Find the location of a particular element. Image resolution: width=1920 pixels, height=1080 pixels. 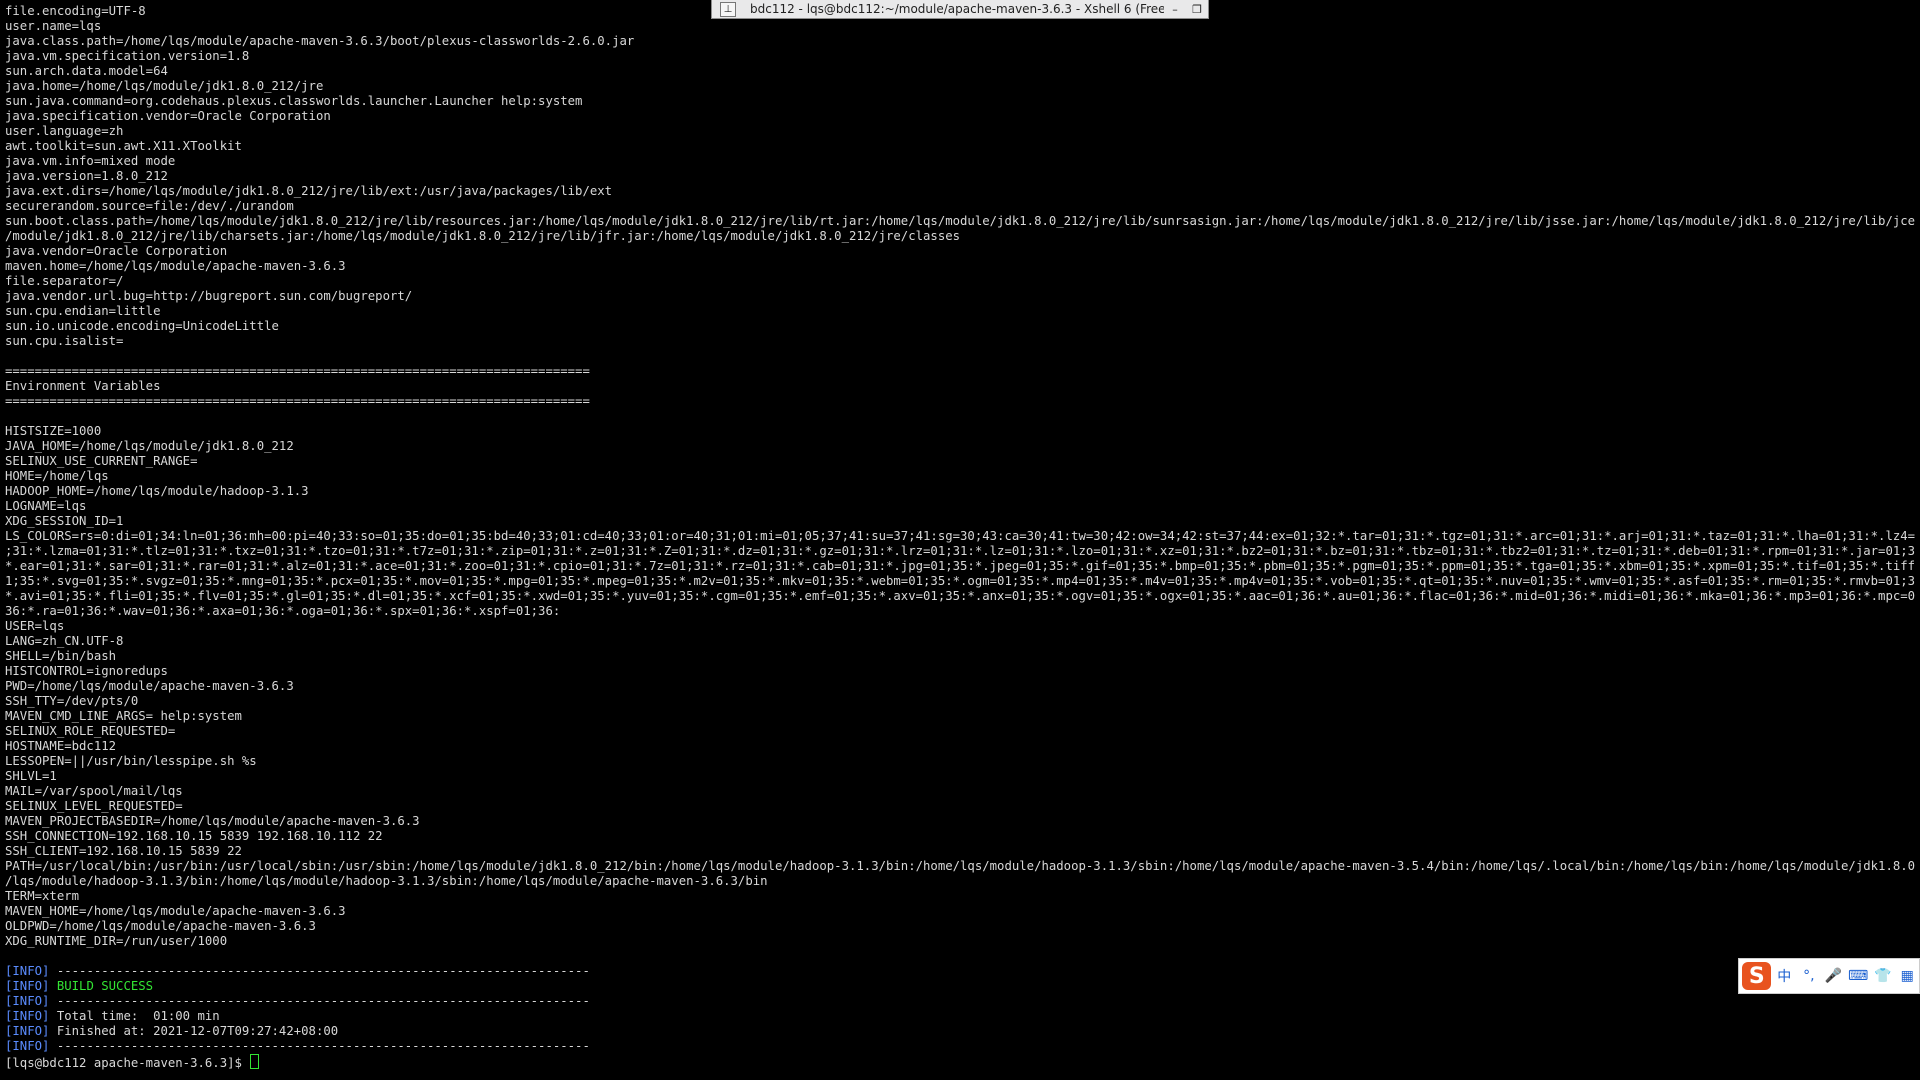

terminal-line: file.separator=/ is located at coordinates (64, 281).